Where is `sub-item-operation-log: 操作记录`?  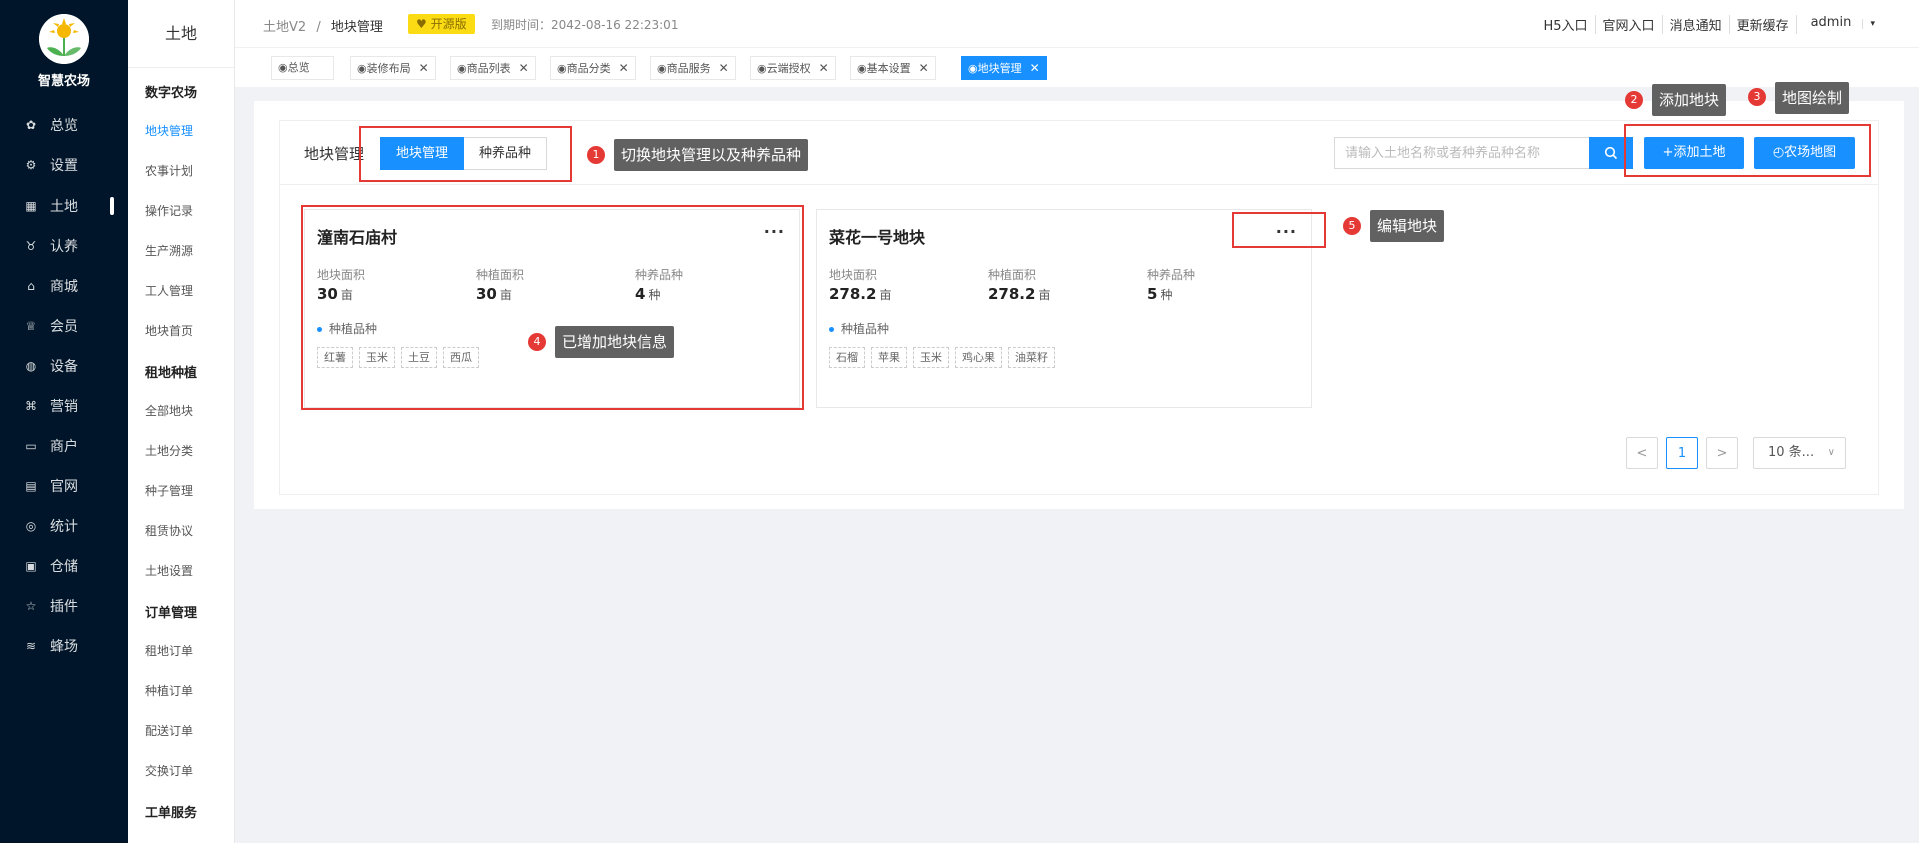
sub-item-operation-log: 操作记录 is located at coordinates (169, 210).